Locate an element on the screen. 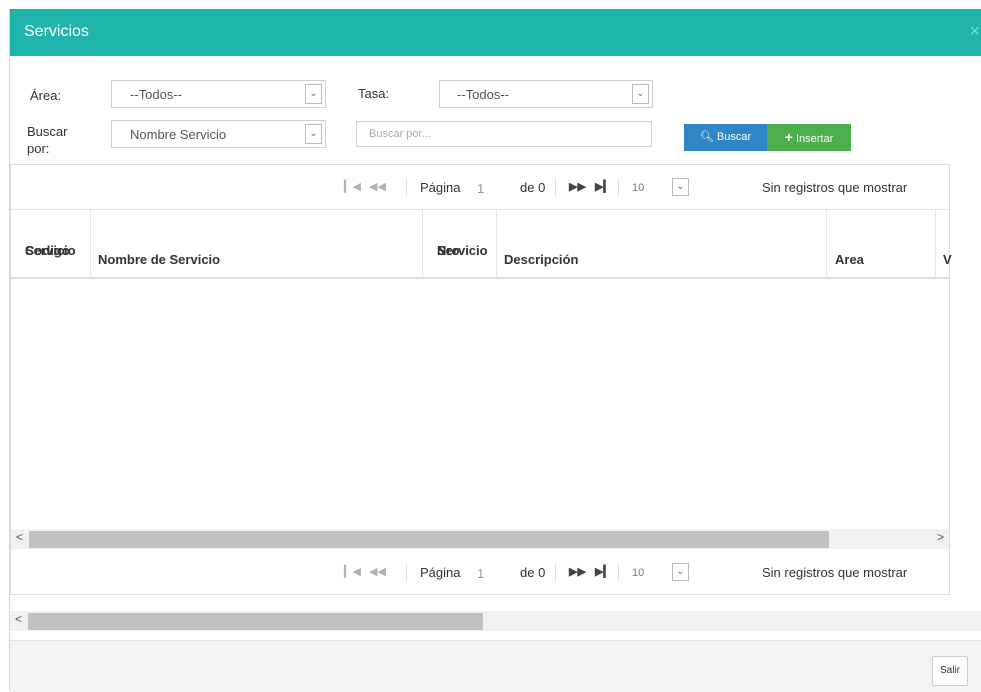  area-label: Área: is located at coordinates (46, 95).